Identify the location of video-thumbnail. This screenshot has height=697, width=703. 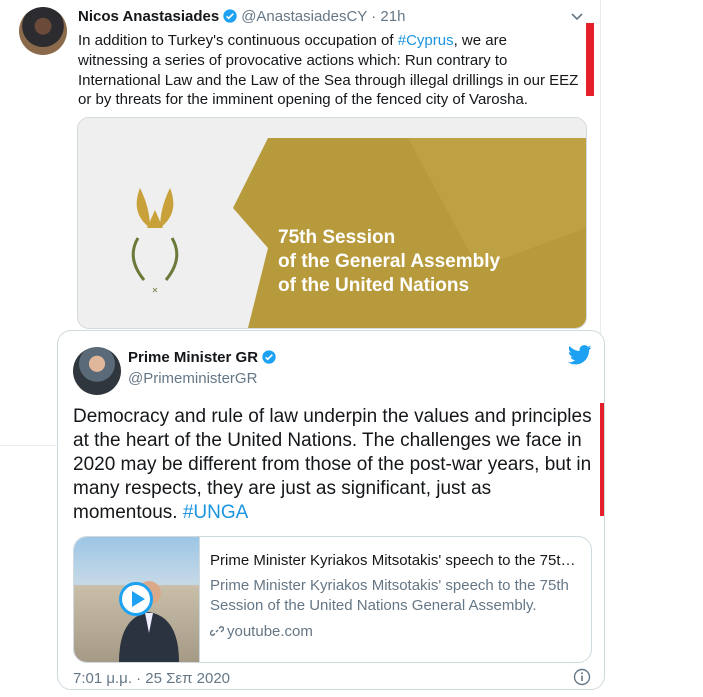
(137, 599).